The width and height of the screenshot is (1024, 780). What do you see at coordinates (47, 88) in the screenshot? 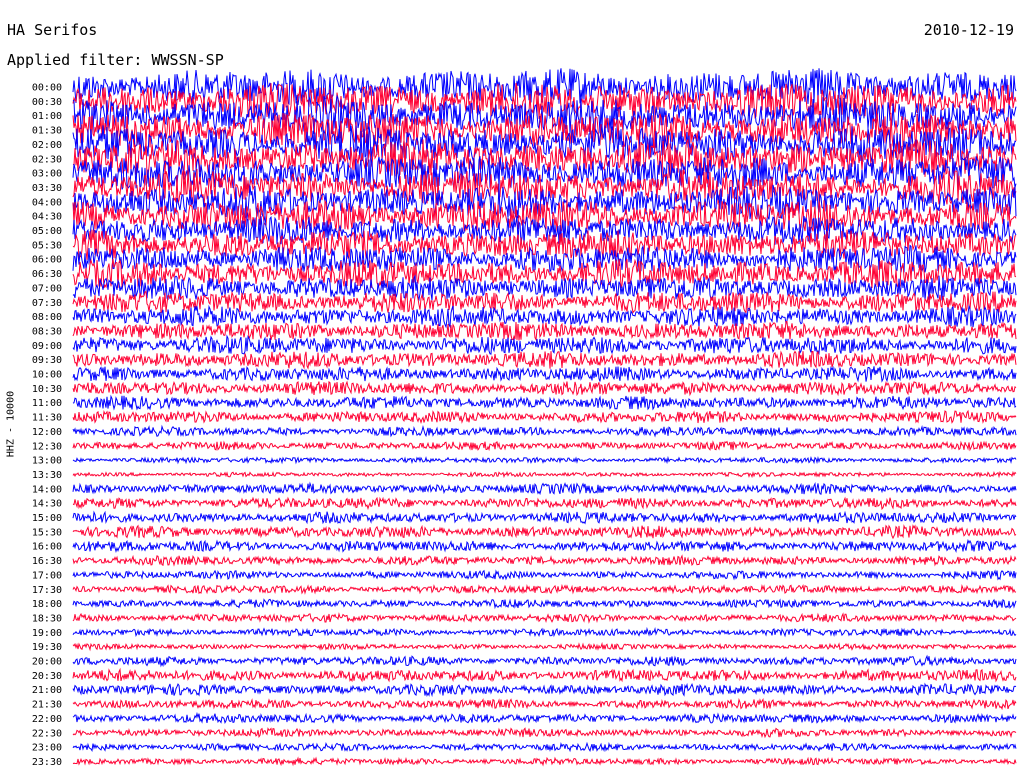
I see `time-tick-label: 00:00` at bounding box center [47, 88].